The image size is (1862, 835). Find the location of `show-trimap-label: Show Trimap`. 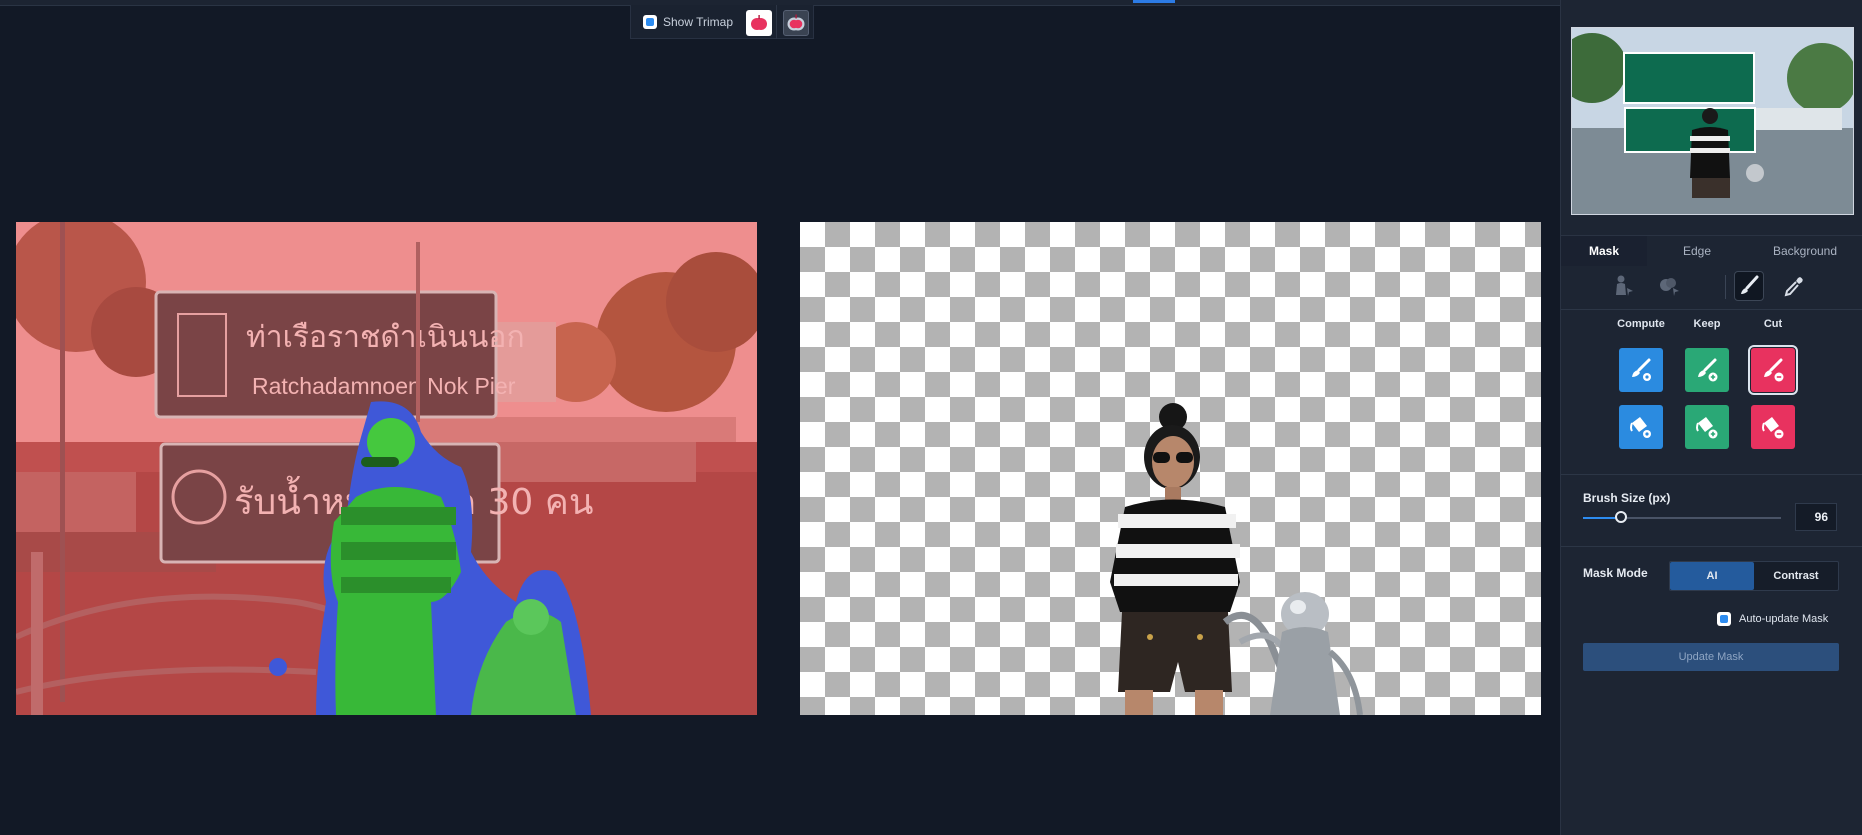

show-trimap-label: Show Trimap is located at coordinates (698, 22).